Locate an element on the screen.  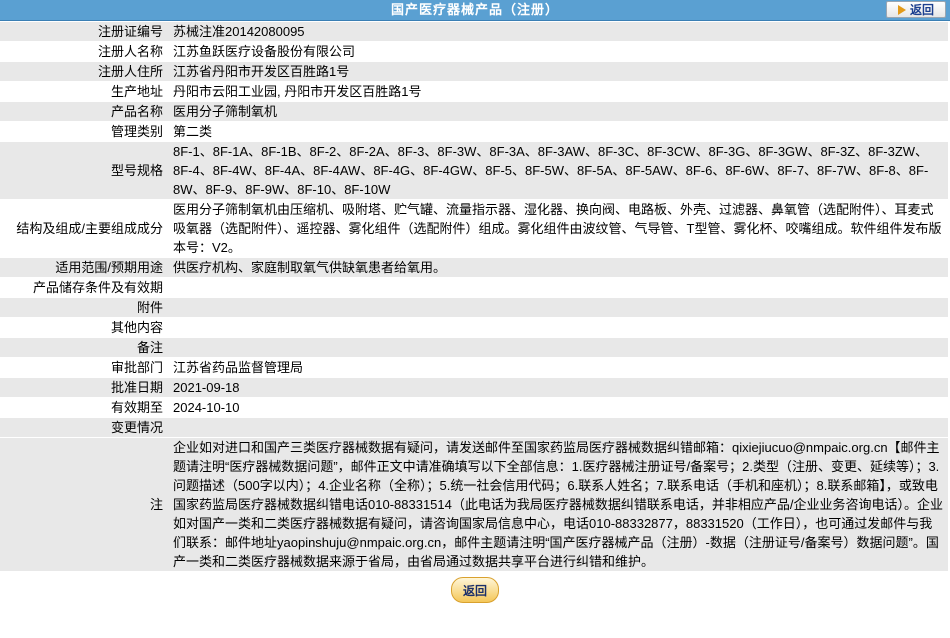
table-row: 注册证编号 苏械注准20142080095 is located at coordinates (474, 32).